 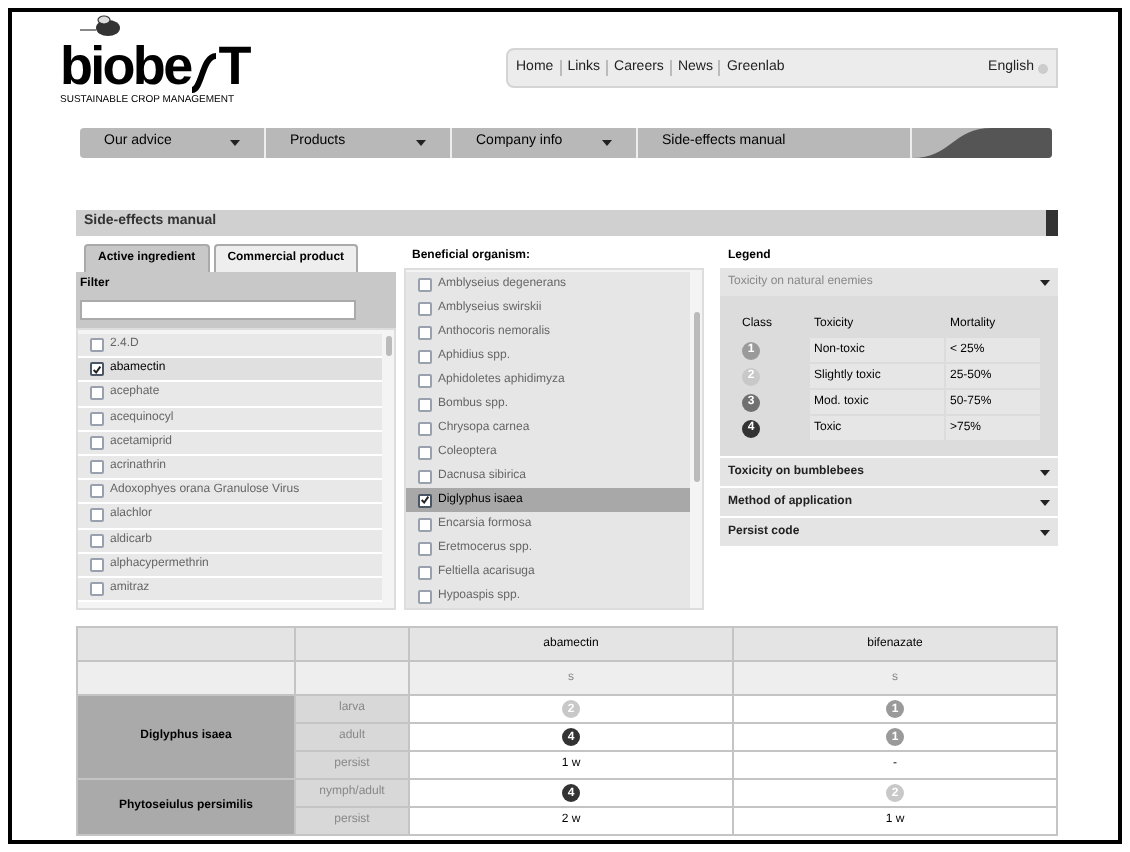 What do you see at coordinates (218, 310) in the screenshot?
I see `filter-field` at bounding box center [218, 310].